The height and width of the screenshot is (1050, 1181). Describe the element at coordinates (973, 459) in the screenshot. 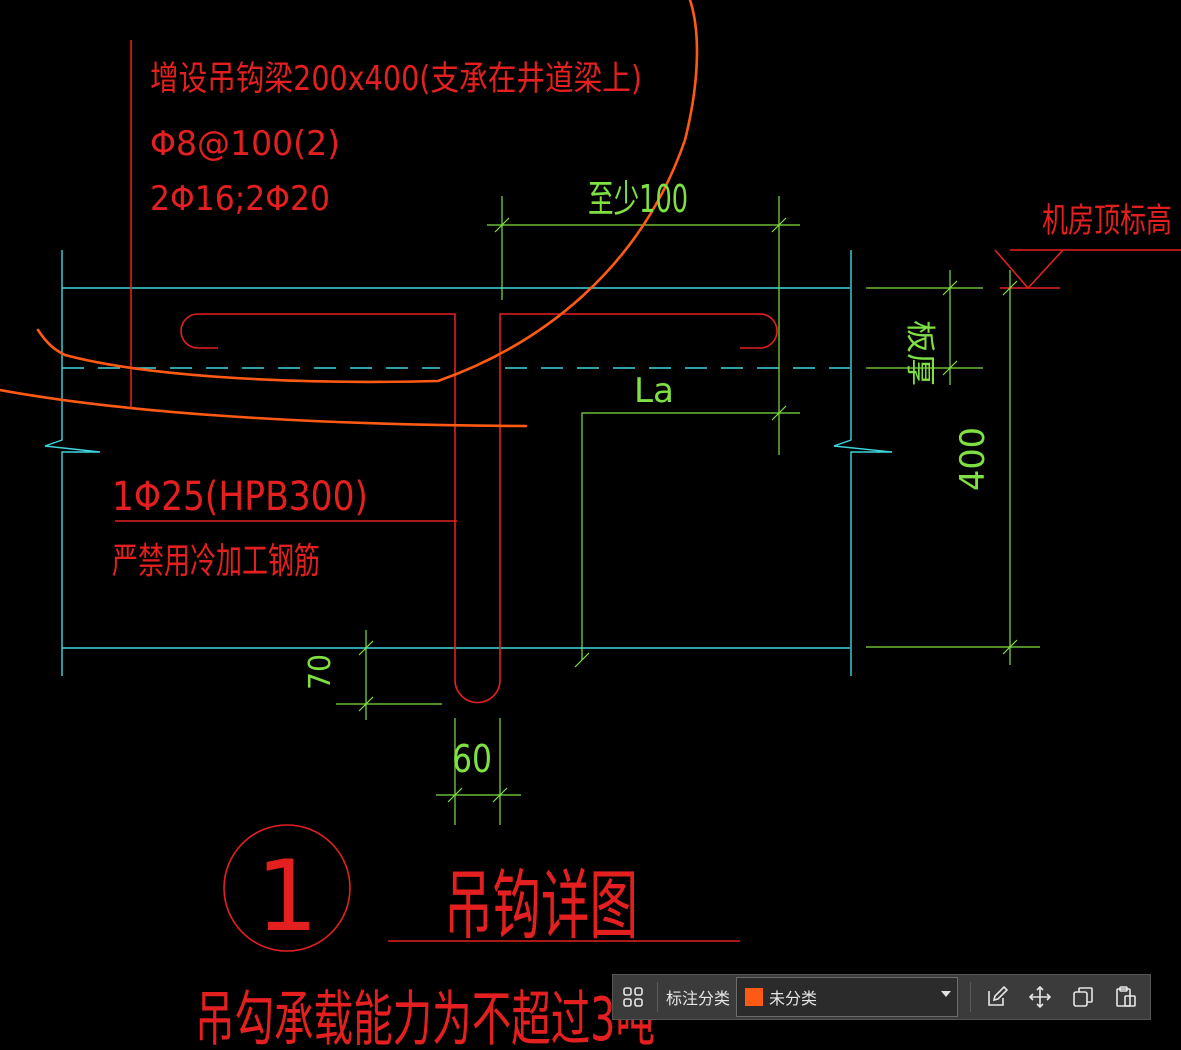

I see `dim-400: 400` at that location.